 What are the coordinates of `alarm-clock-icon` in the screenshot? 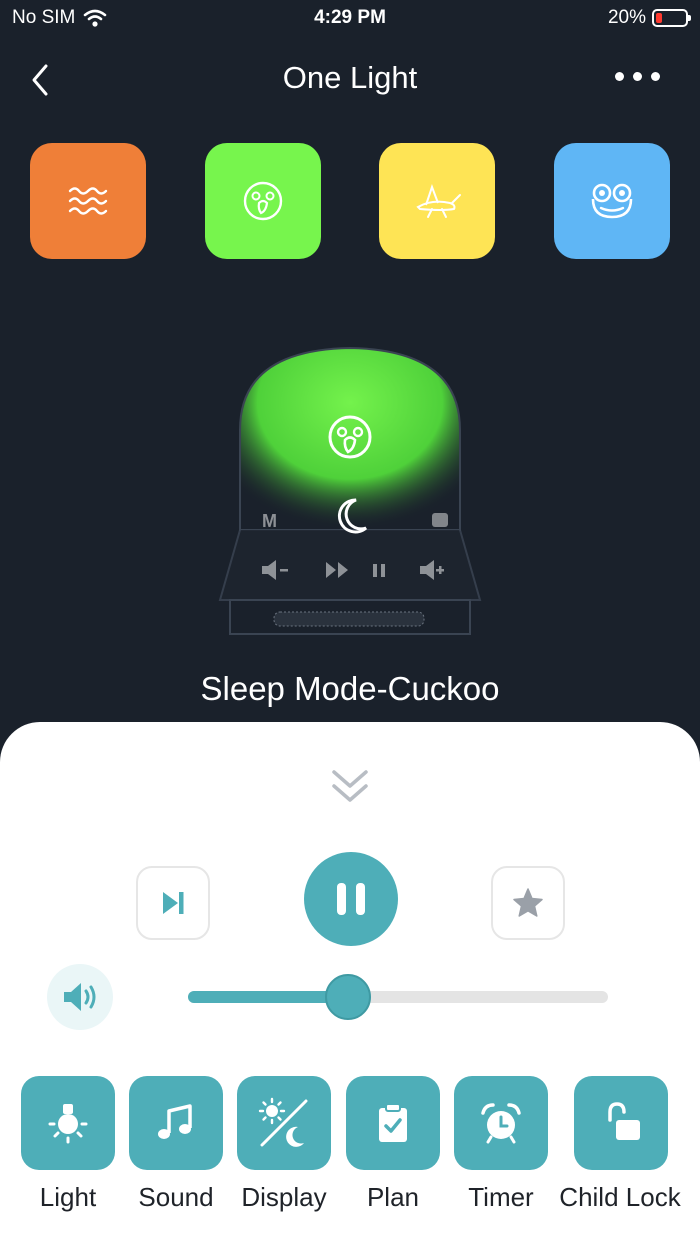 It's located at (501, 1123).